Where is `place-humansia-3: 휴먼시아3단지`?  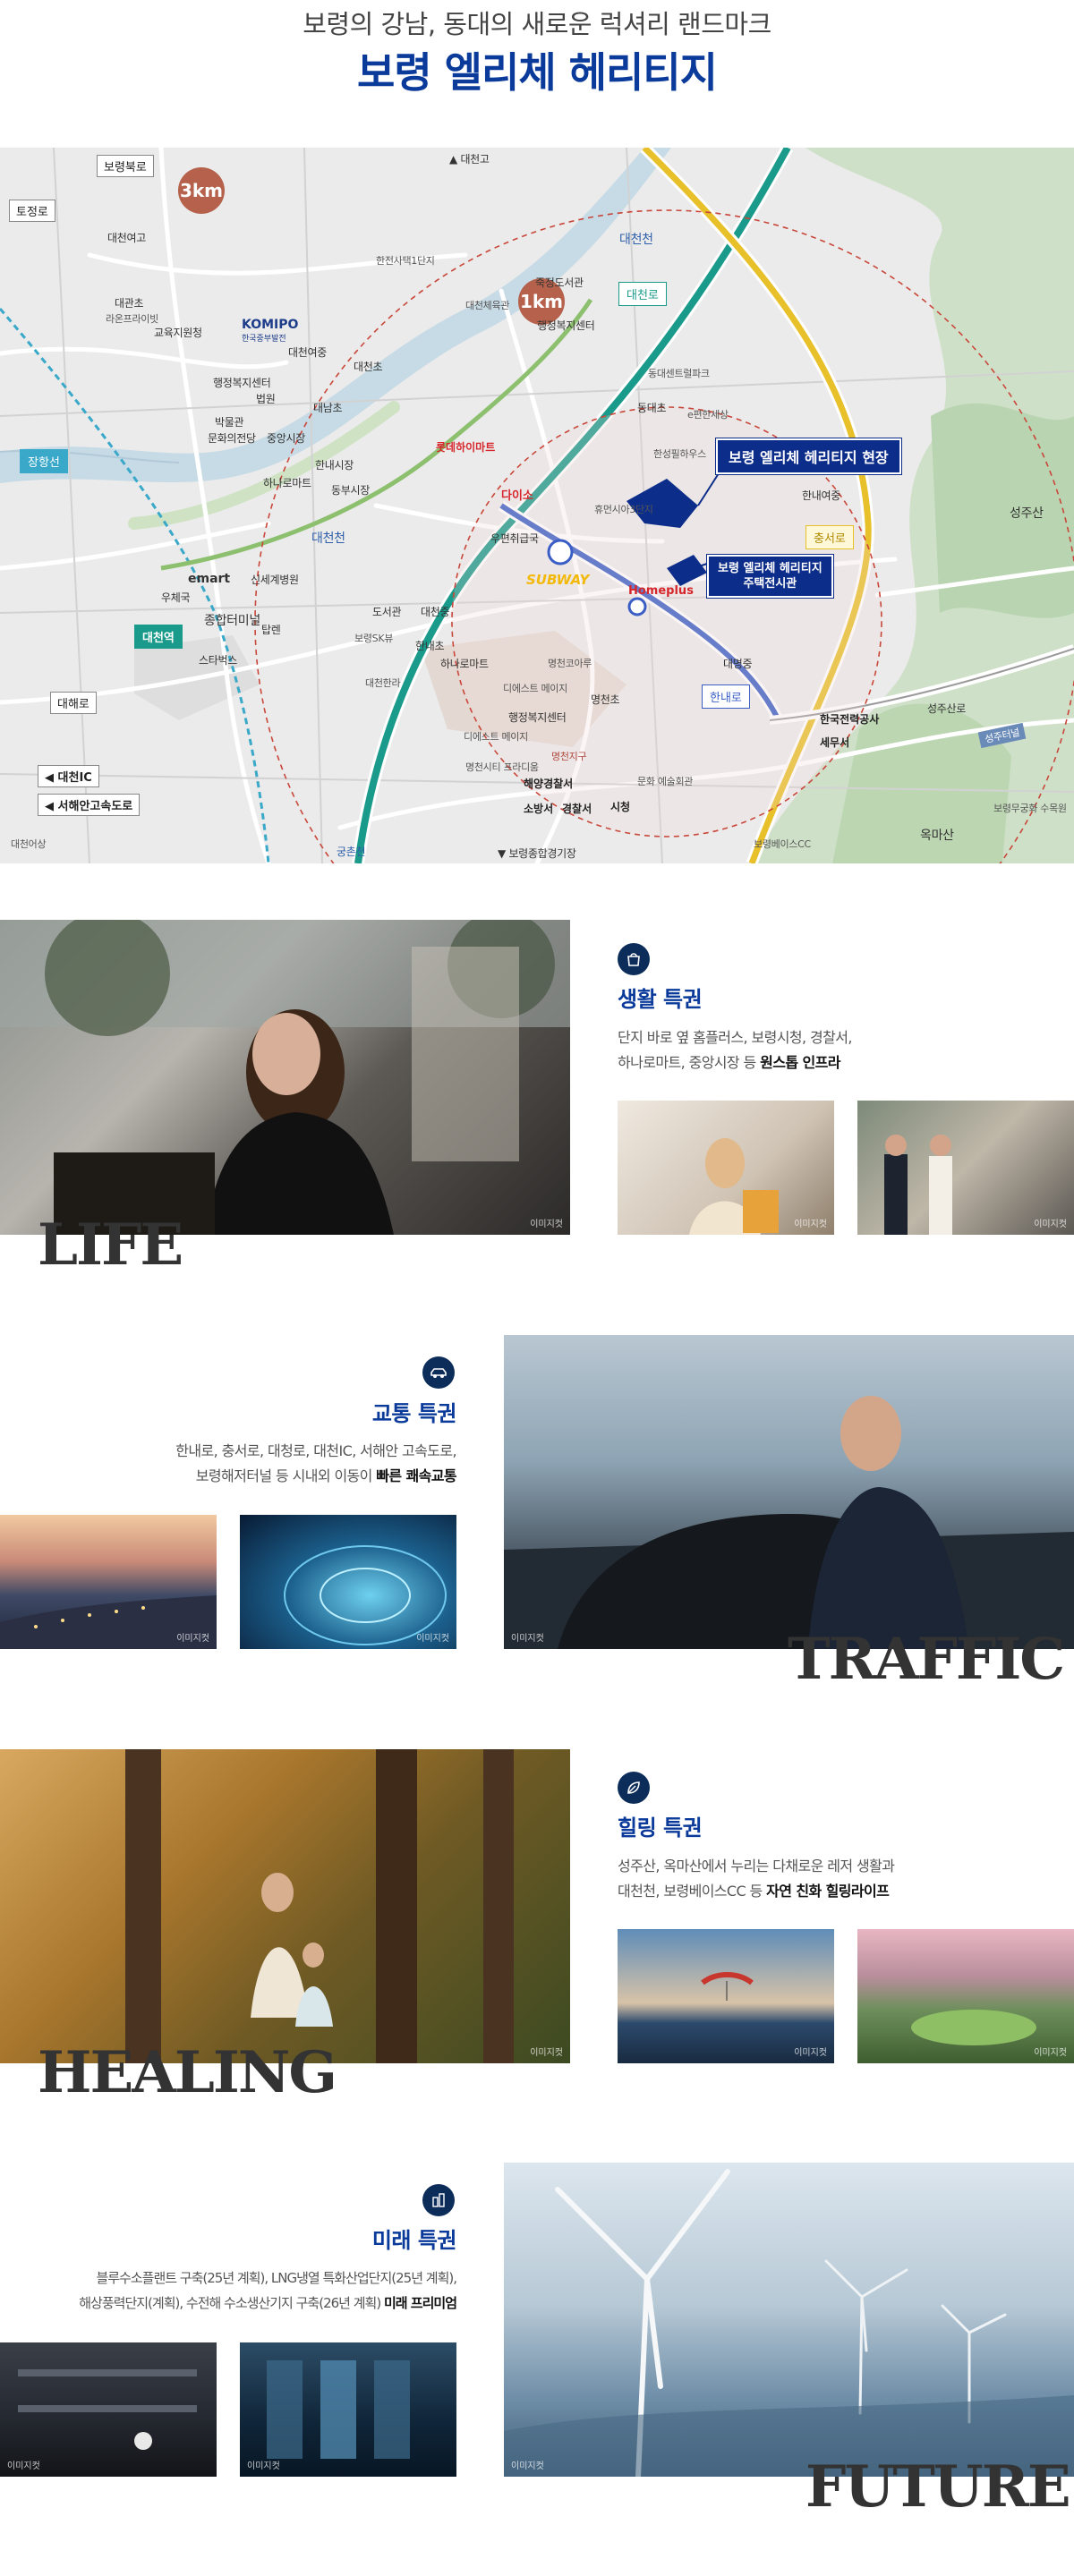 place-humansia-3: 휴먼시아3단지 is located at coordinates (623, 509).